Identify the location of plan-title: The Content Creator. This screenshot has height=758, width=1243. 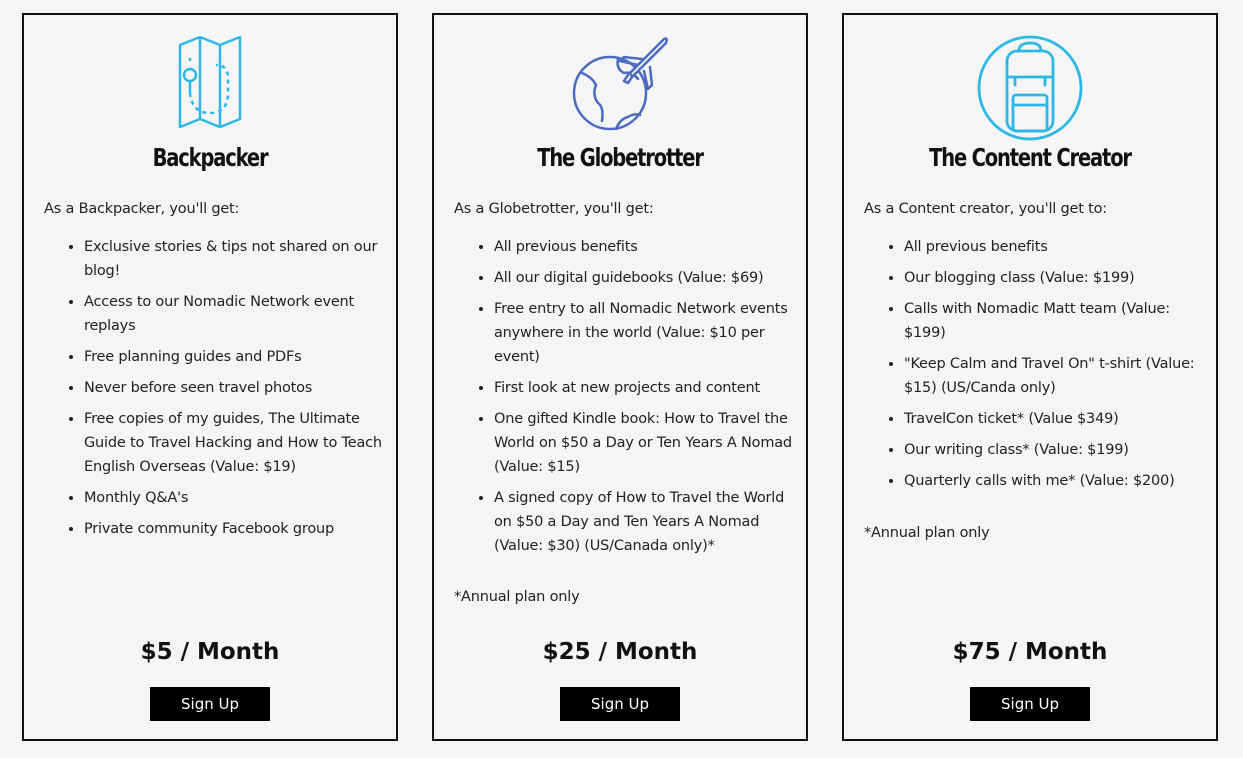
(1030, 157).